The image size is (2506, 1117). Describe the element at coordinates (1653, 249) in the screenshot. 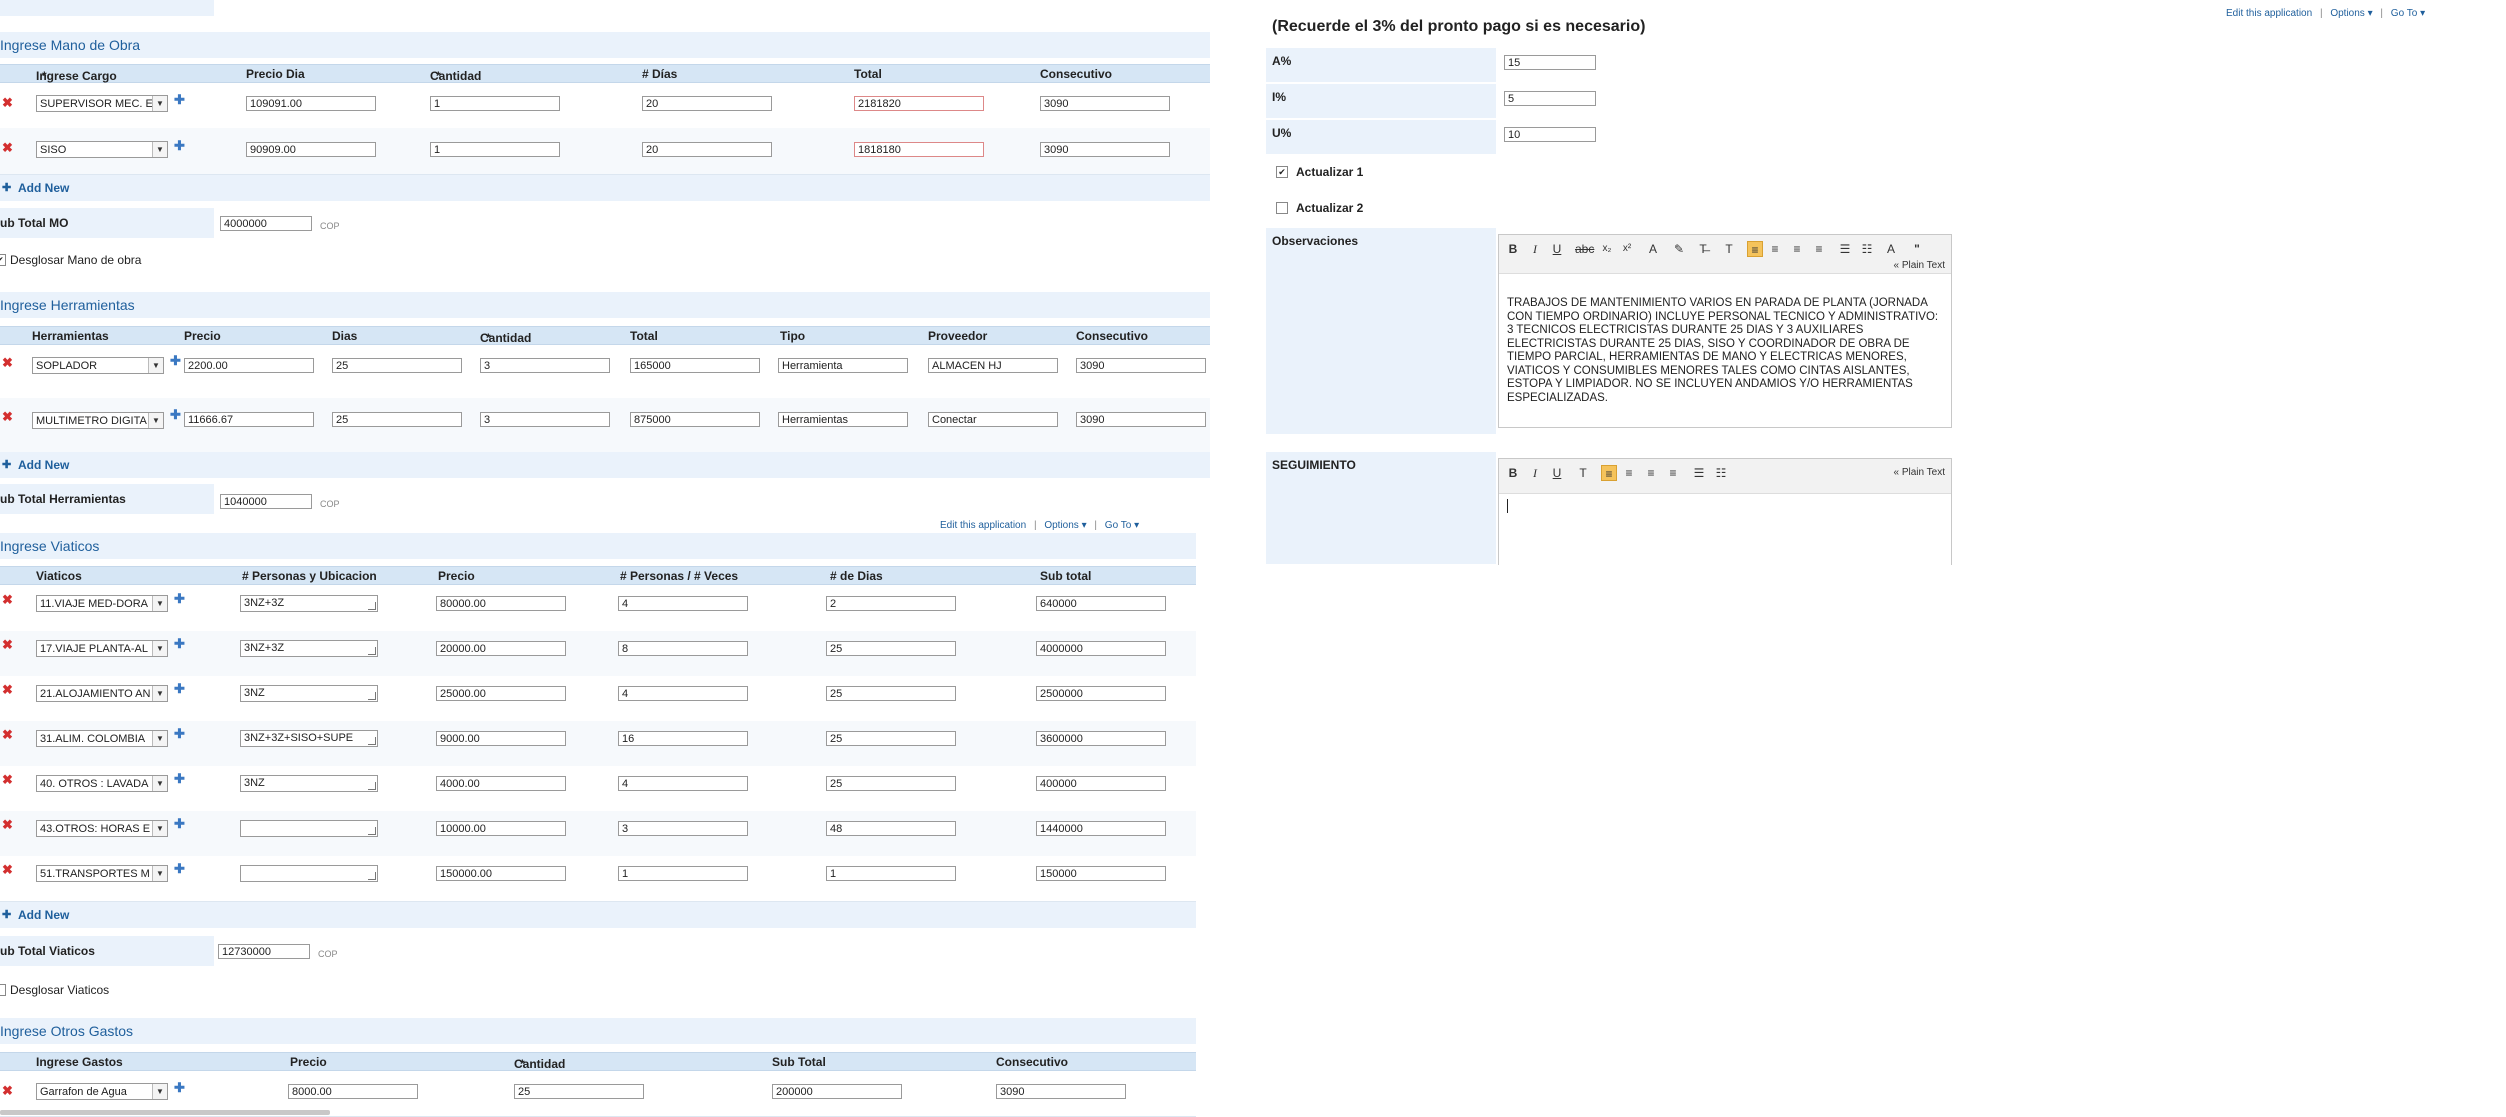

I see `font-color-icon: A` at that location.